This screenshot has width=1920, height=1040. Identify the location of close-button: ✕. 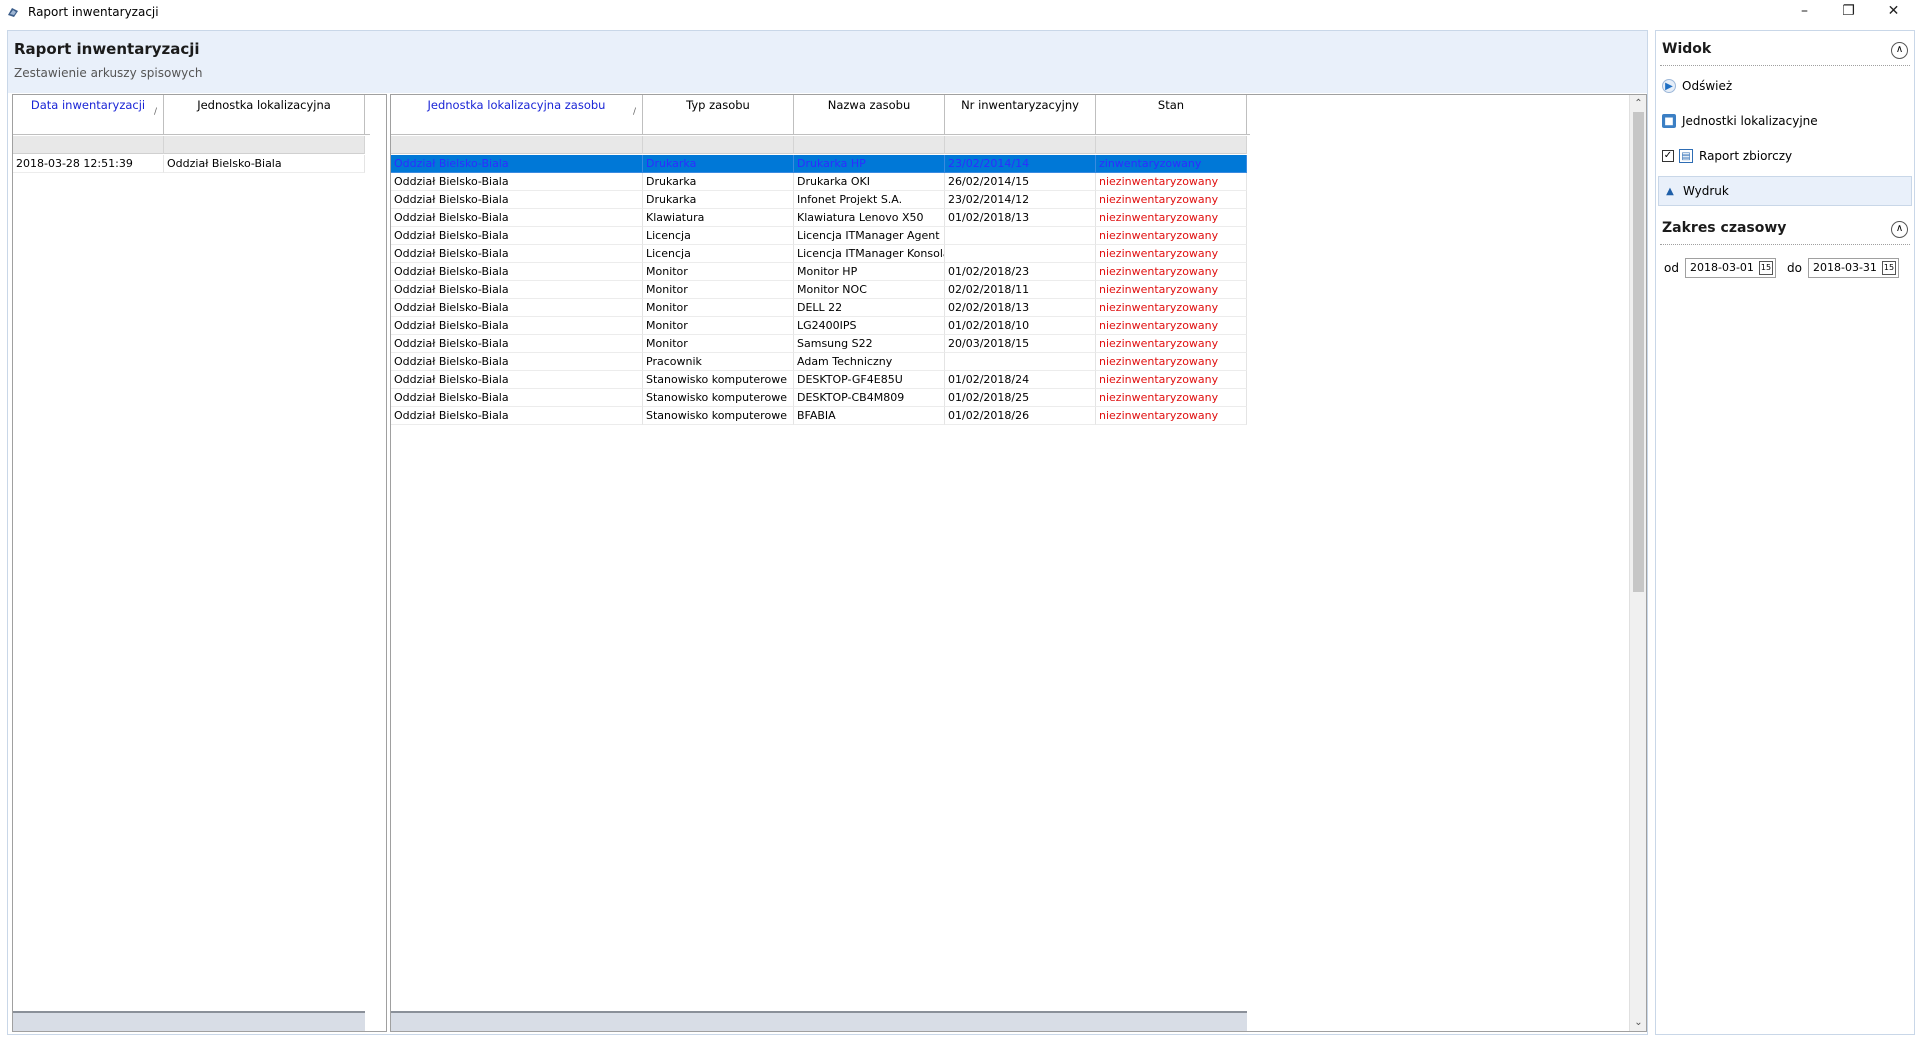
(1893, 11).